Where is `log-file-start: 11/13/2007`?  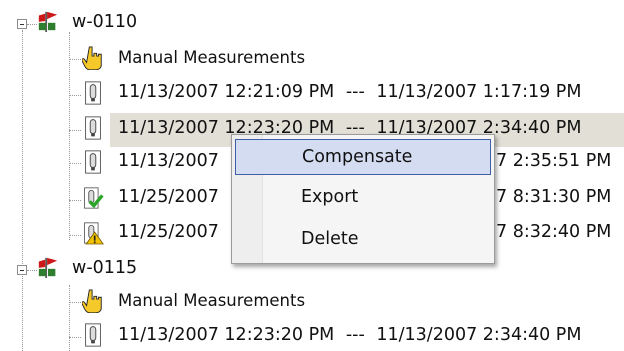 log-file-start: 11/13/2007 is located at coordinates (168, 161).